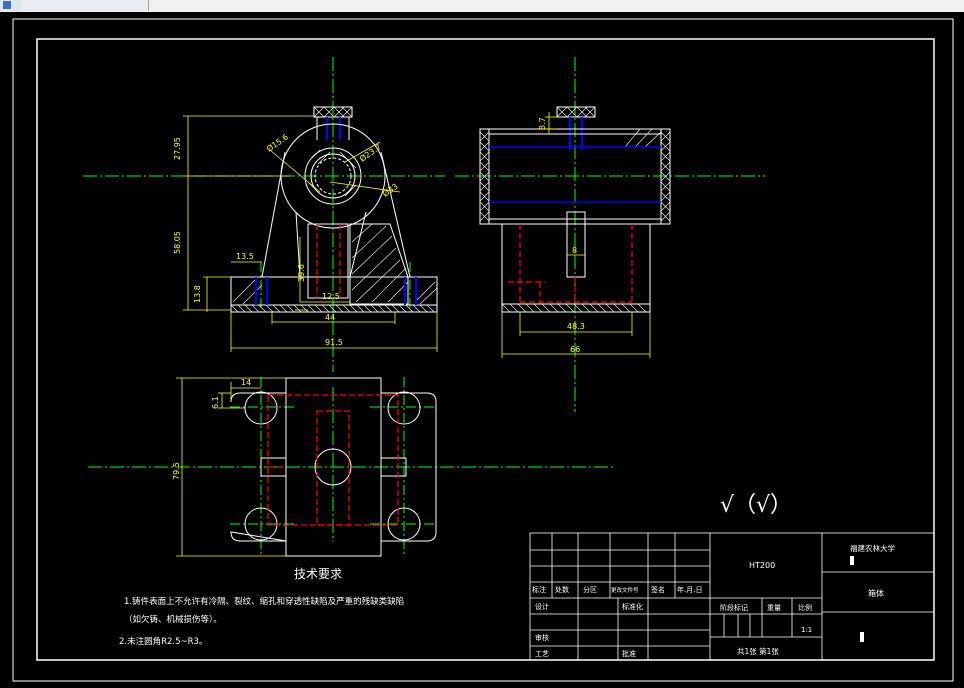  What do you see at coordinates (245, 256) in the screenshot?
I see `dim-13-5: 13.5` at bounding box center [245, 256].